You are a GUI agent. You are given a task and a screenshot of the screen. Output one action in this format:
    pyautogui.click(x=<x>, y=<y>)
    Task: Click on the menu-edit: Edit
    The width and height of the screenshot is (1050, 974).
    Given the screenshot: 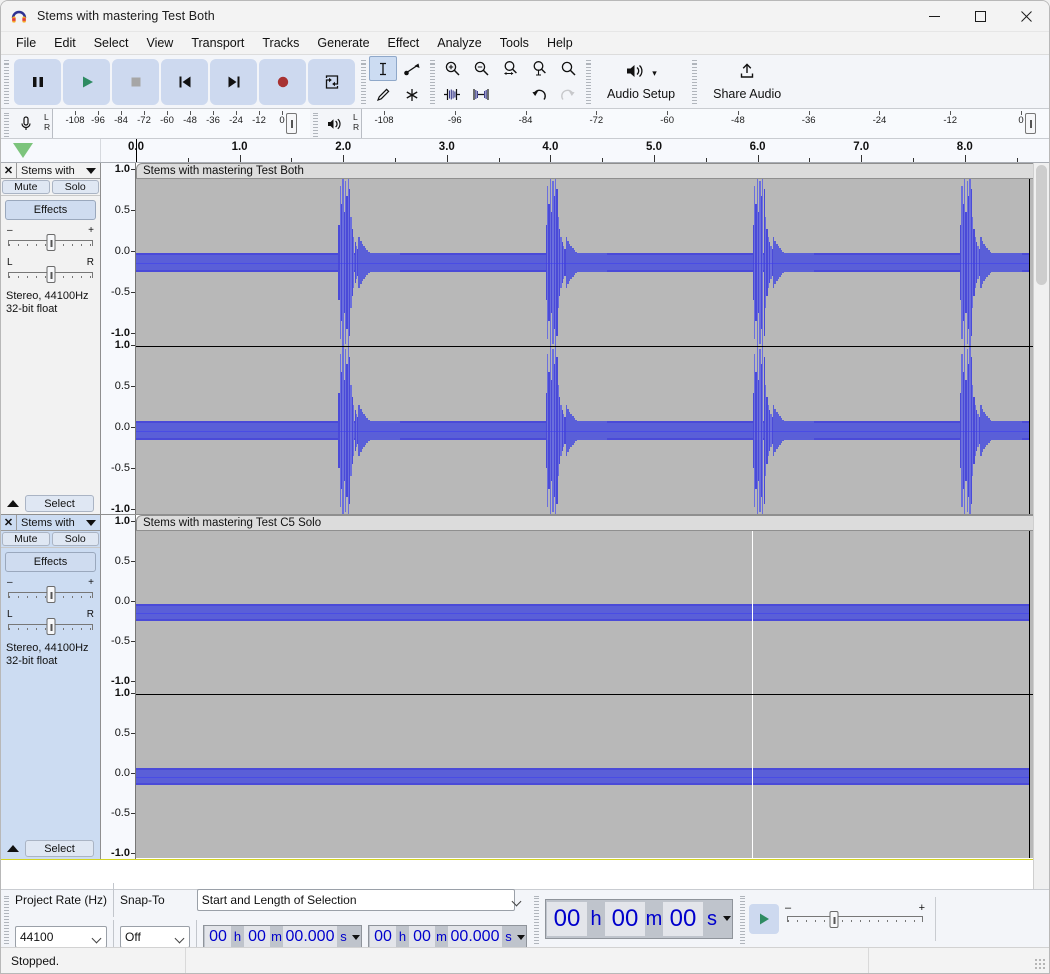 What is the action you would take?
    pyautogui.click(x=65, y=43)
    